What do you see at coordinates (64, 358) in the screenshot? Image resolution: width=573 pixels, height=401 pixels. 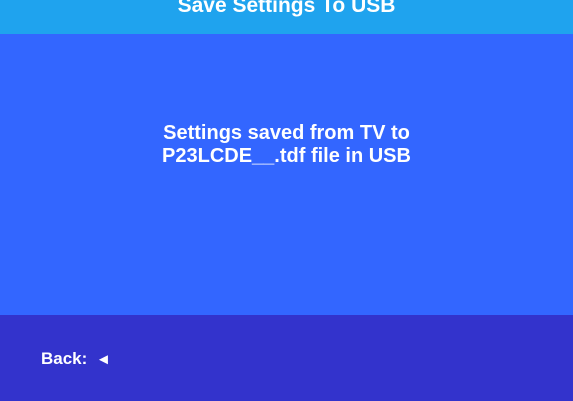 I see `back-label: Back:` at bounding box center [64, 358].